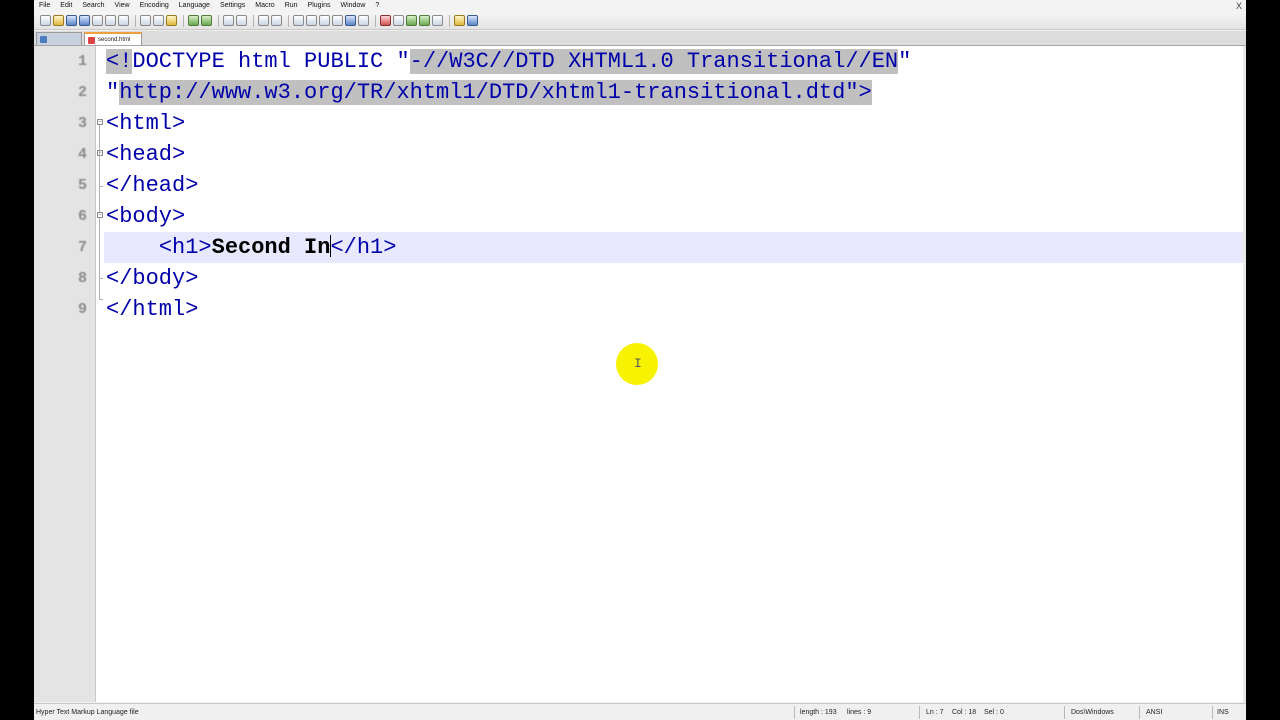  I want to click on copy-icon, so click(158, 20).